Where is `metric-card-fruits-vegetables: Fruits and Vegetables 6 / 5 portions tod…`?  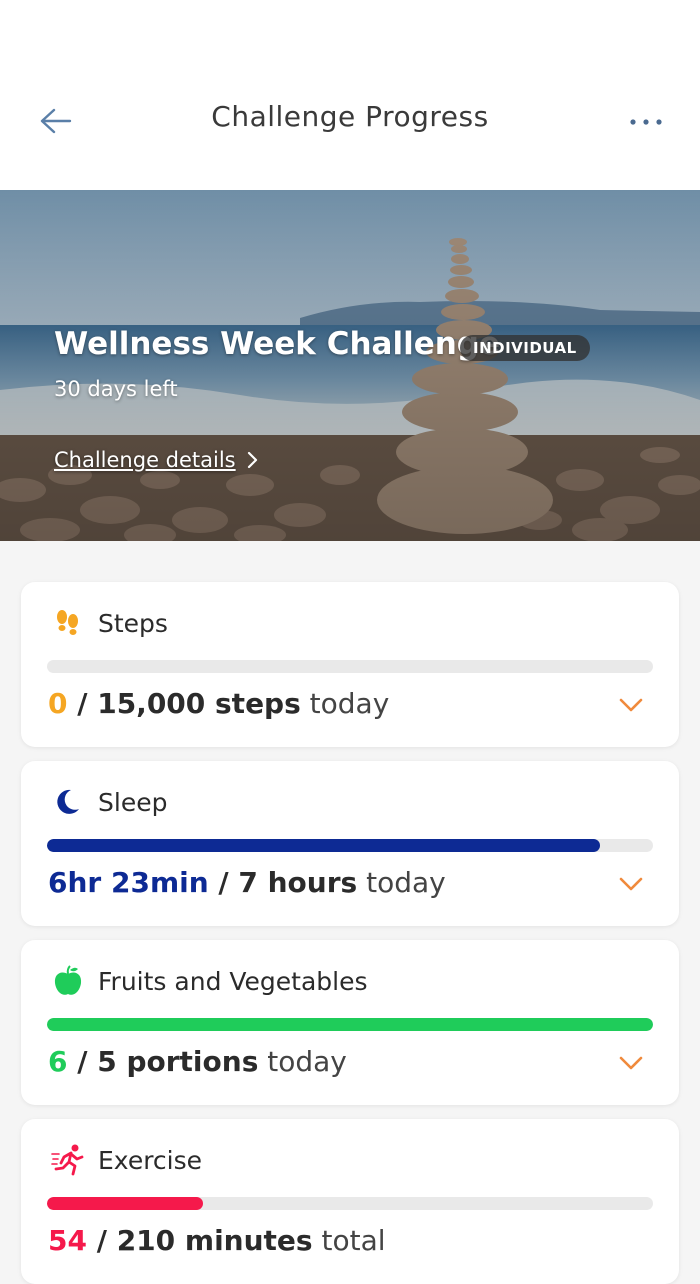 metric-card-fruits-vegetables: Fruits and Vegetables 6 / 5 portions tod… is located at coordinates (350, 1022).